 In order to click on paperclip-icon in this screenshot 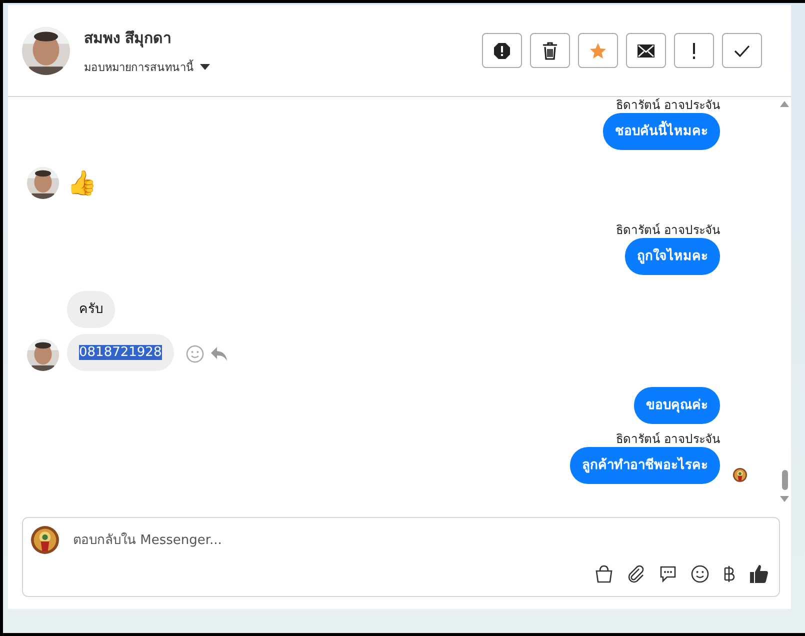, I will do `click(636, 574)`.